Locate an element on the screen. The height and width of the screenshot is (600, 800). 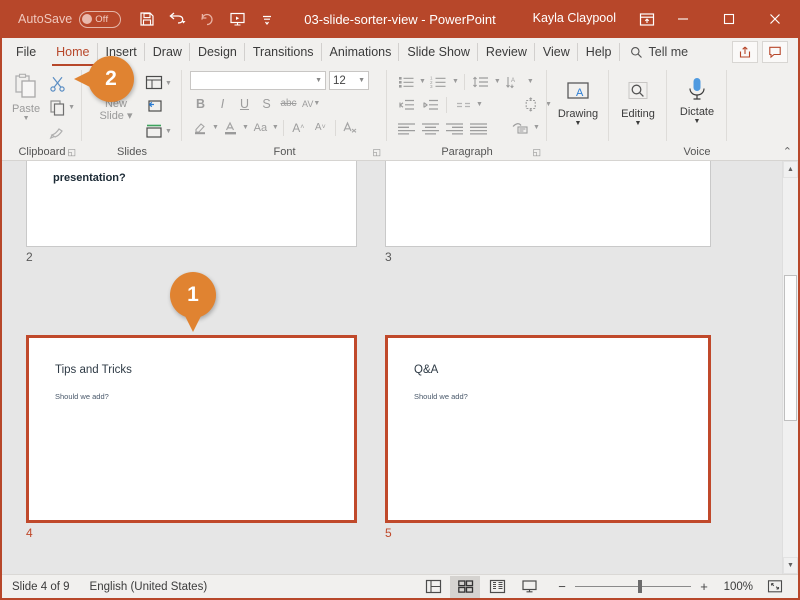
fit-to-window-button is located at coordinates (775, 587).